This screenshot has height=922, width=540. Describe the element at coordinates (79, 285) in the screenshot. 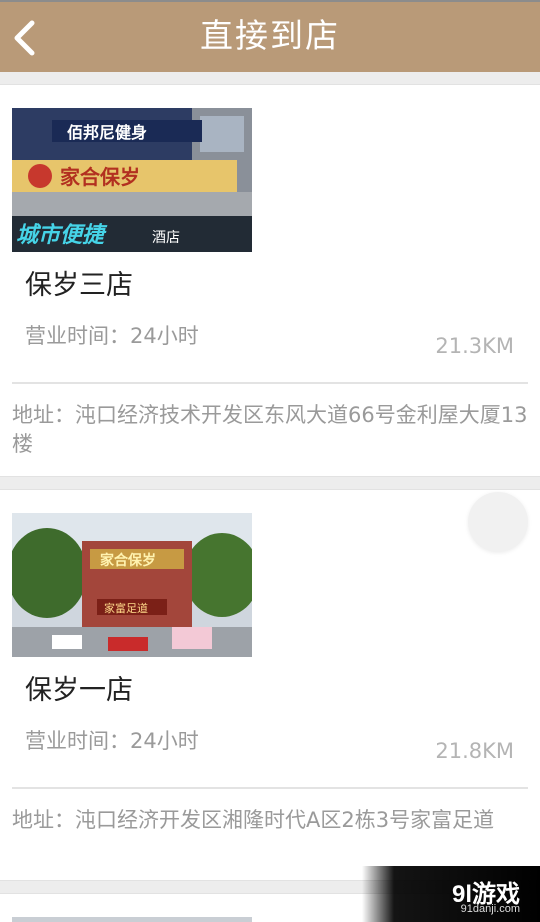

I see `store-name: 保岁三店` at that location.